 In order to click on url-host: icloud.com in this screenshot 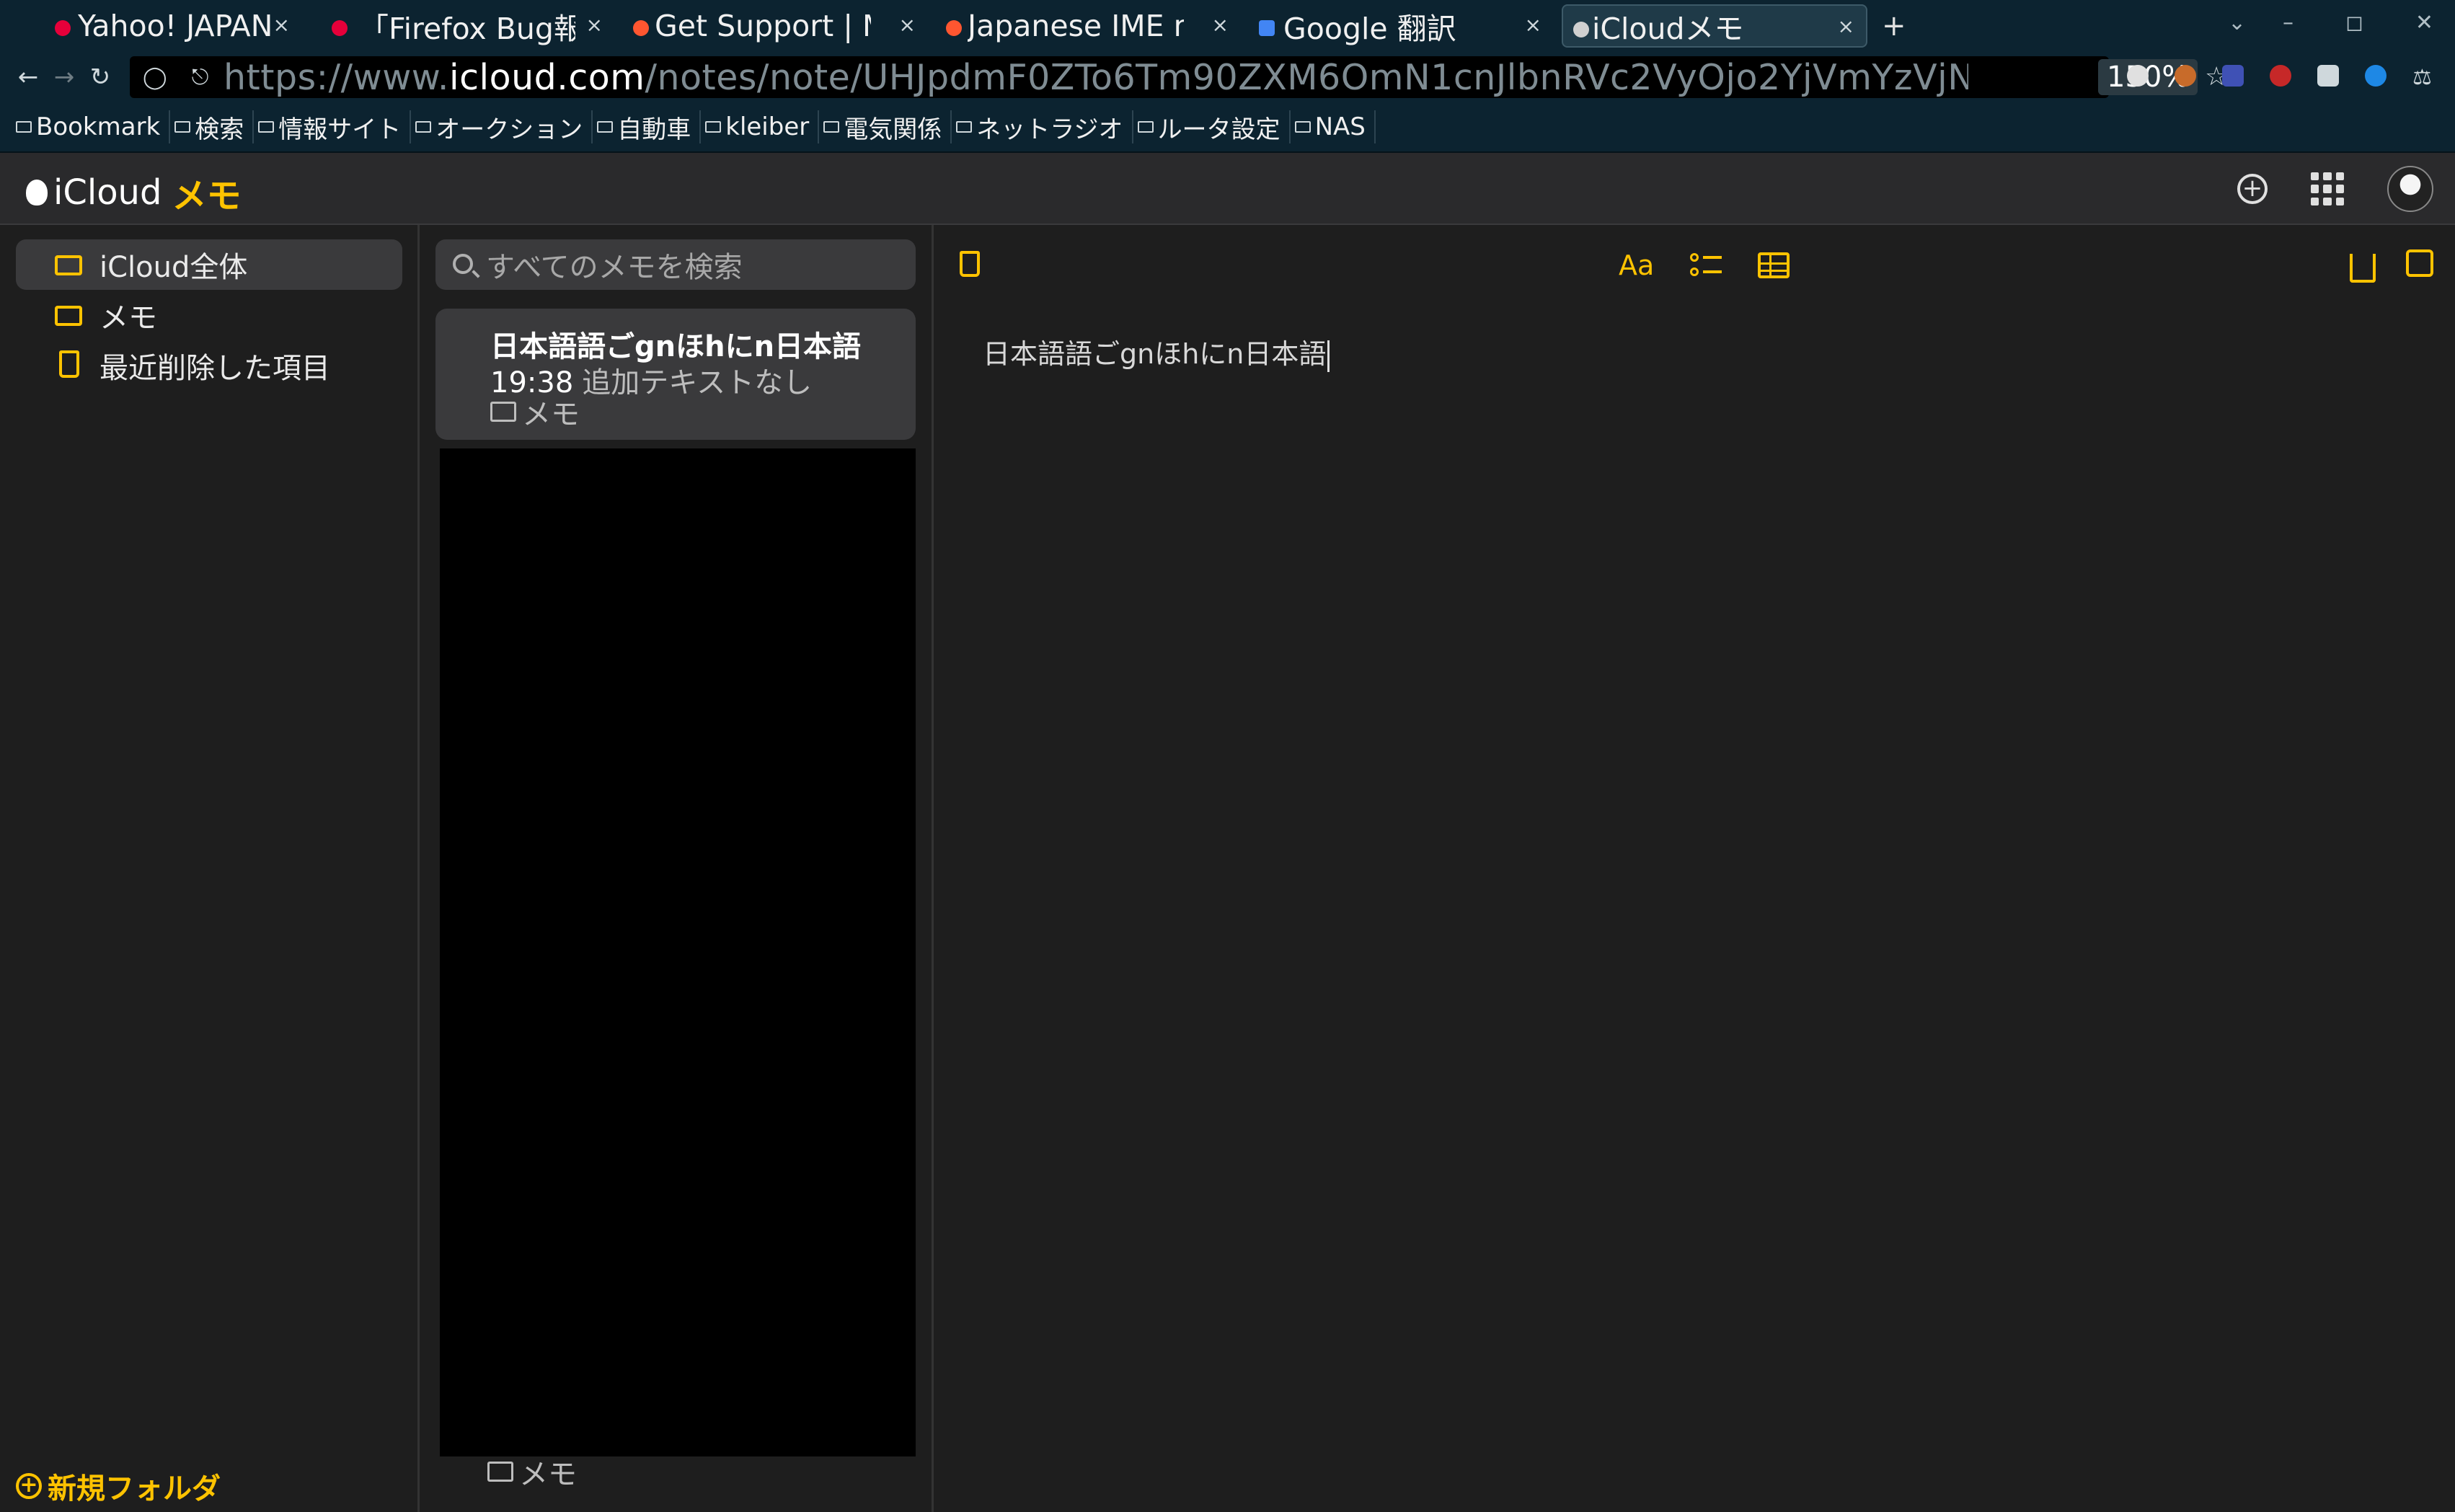, I will do `click(546, 77)`.